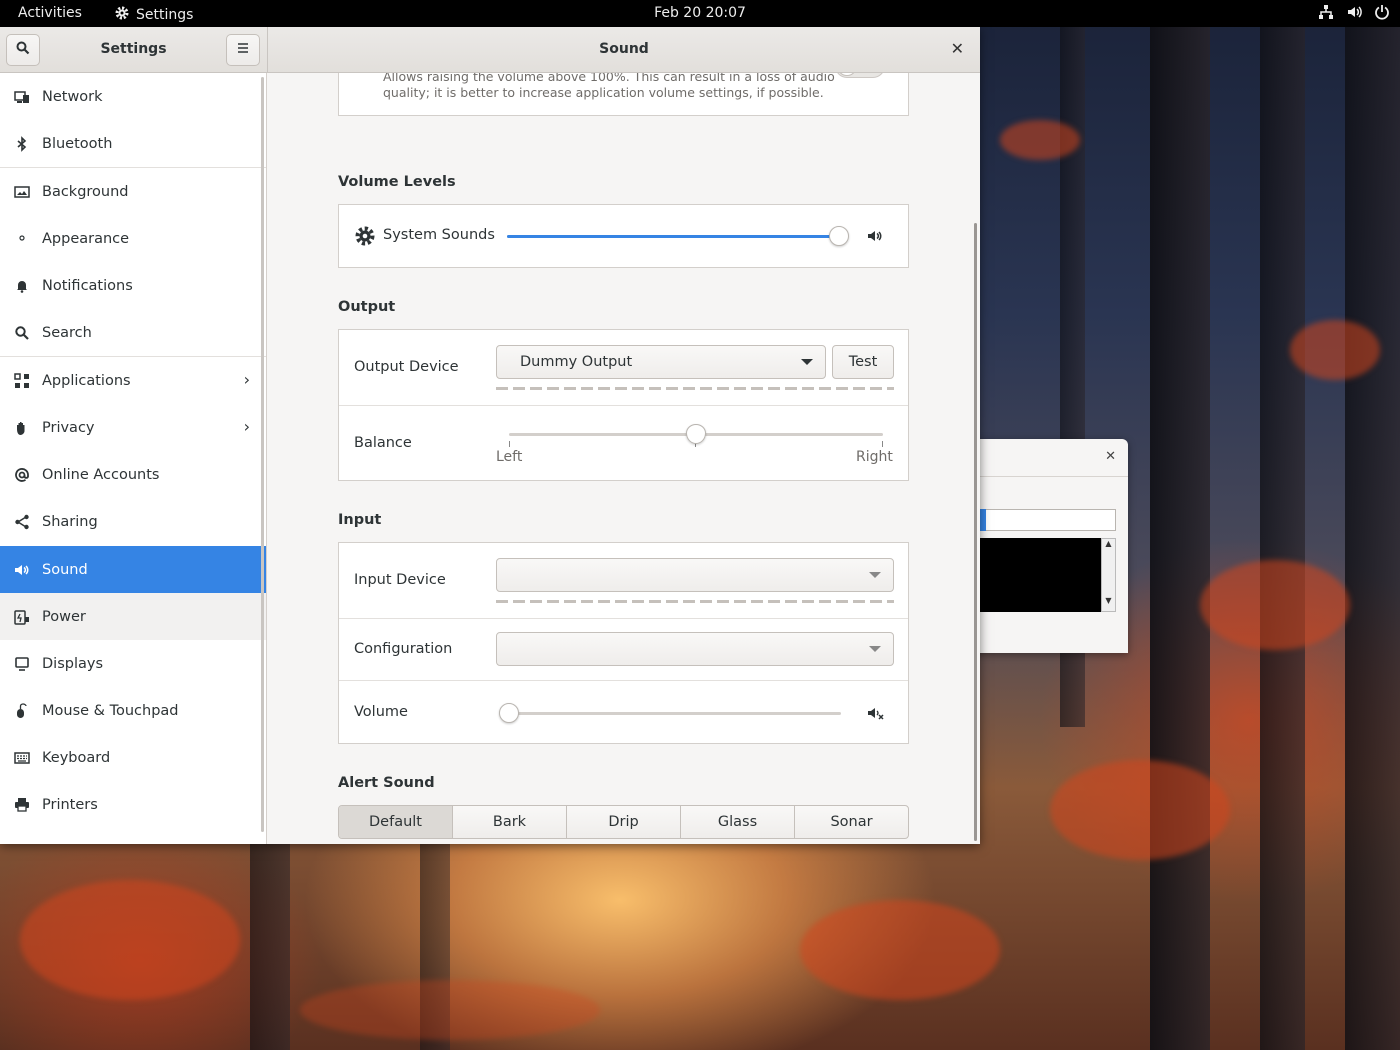 The width and height of the screenshot is (1400, 1050). What do you see at coordinates (22, 286) in the screenshot?
I see `bell-icon` at bounding box center [22, 286].